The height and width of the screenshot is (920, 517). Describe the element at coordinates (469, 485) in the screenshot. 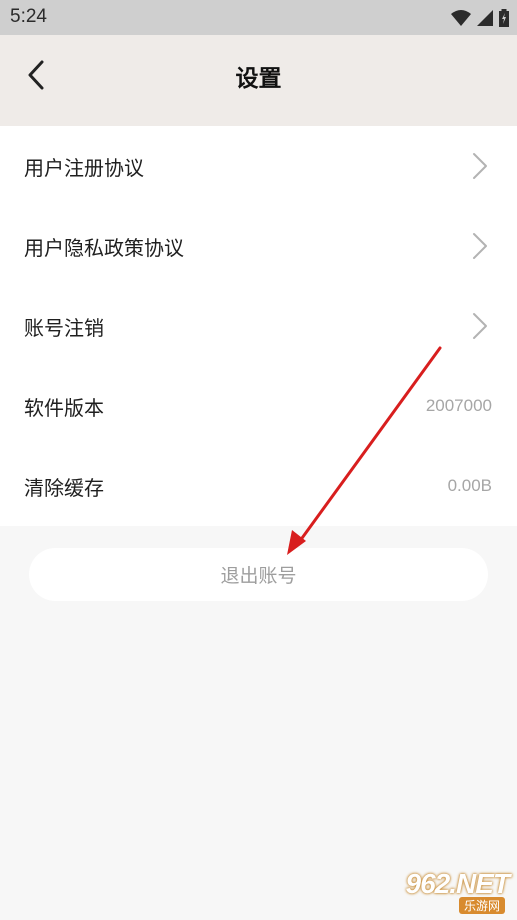

I see `cache-size-value: 0.00B` at that location.